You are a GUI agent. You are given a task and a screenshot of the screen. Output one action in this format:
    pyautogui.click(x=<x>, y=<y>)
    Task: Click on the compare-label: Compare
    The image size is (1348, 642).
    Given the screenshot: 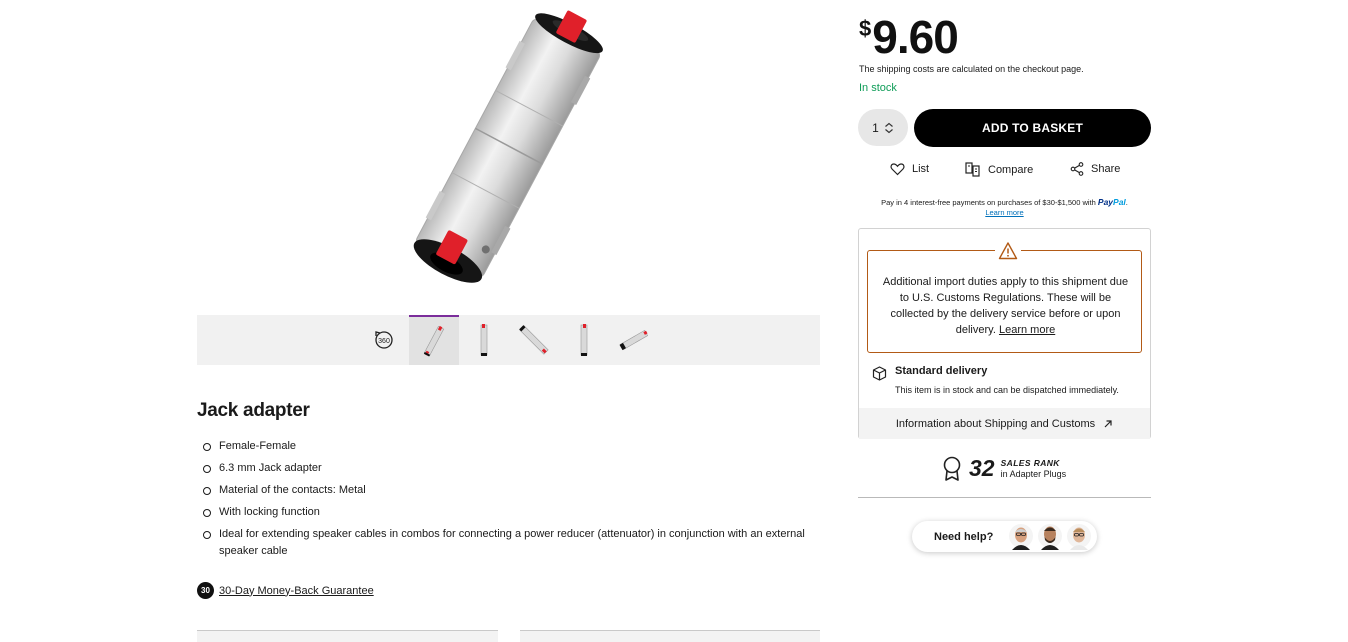 What is the action you would take?
    pyautogui.click(x=1011, y=169)
    